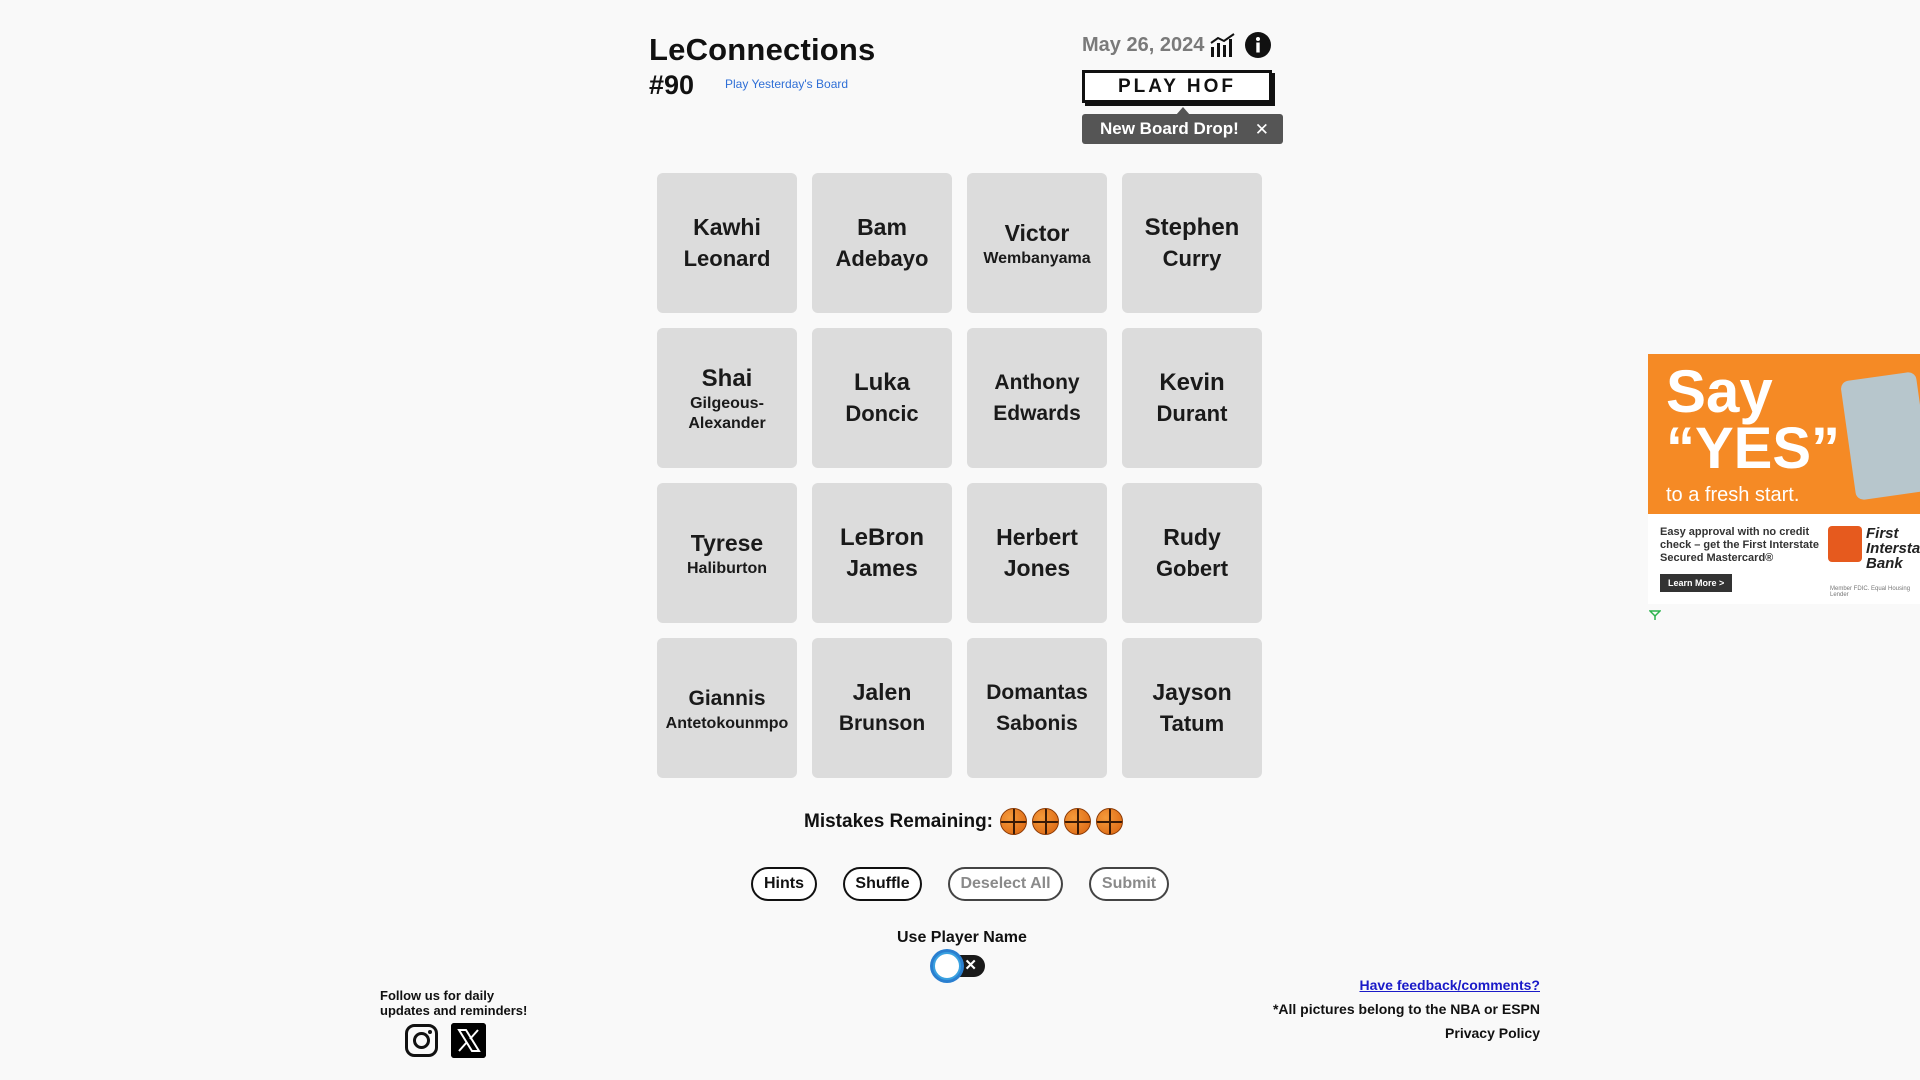 Image resolution: width=1920 pixels, height=1080 pixels. Describe the element at coordinates (1129, 884) in the screenshot. I see `submit-button: Submit` at that location.